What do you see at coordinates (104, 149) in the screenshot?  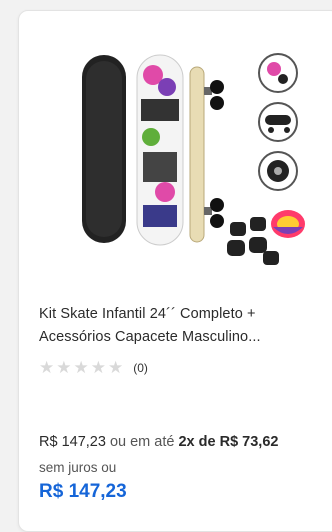 I see `skateboard-bottom-image` at bounding box center [104, 149].